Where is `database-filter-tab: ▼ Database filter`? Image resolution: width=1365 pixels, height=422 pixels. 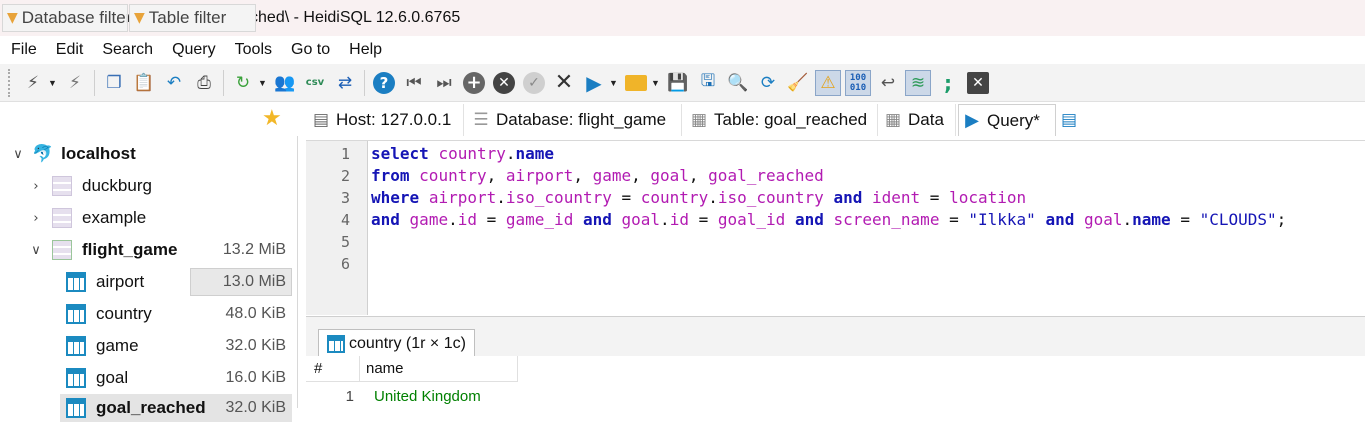
database-filter-tab: ▼ Database filter is located at coordinates (65, 18).